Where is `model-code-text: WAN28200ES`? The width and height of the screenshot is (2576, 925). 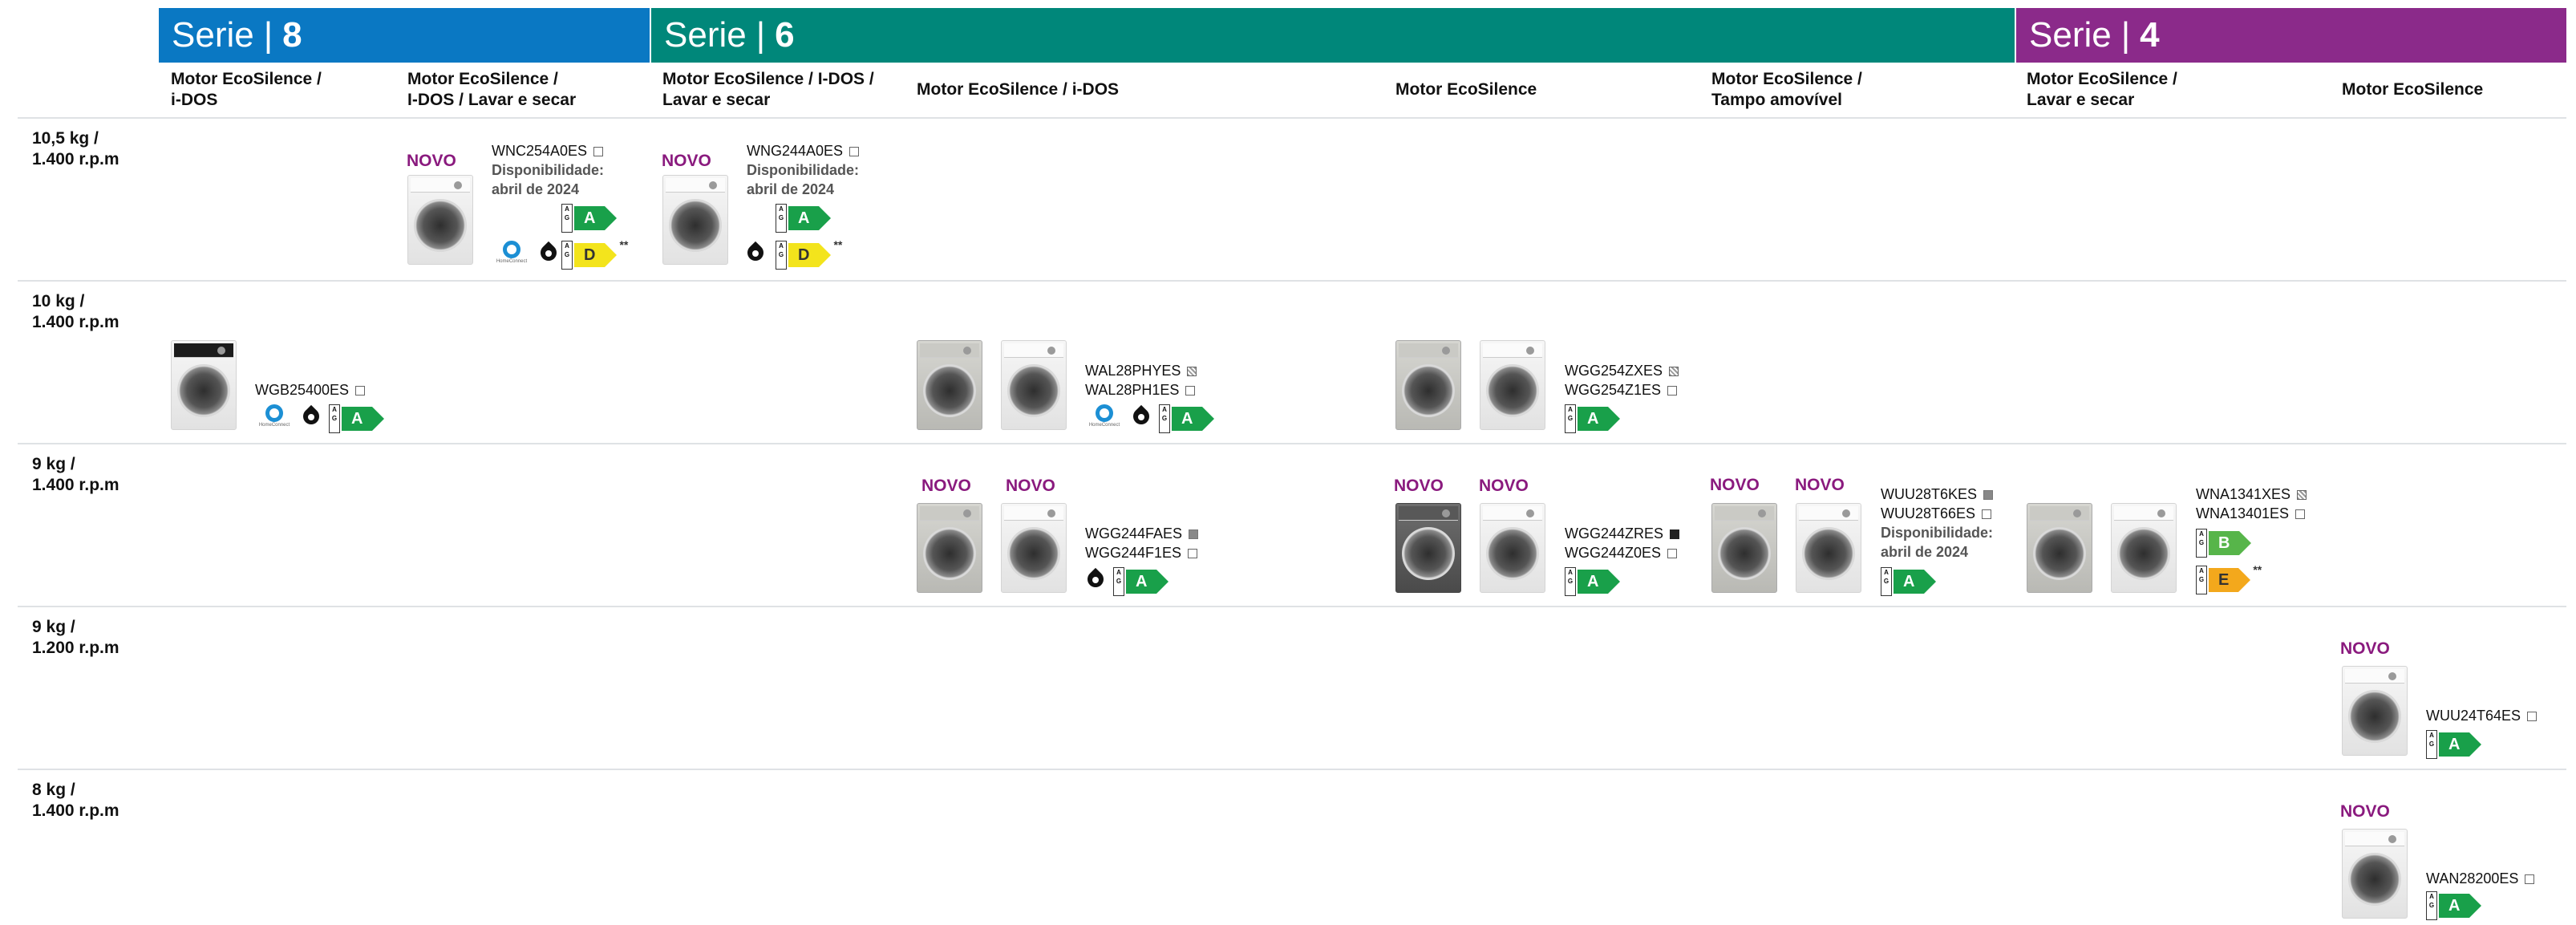 model-code-text: WAN28200ES is located at coordinates (2472, 878).